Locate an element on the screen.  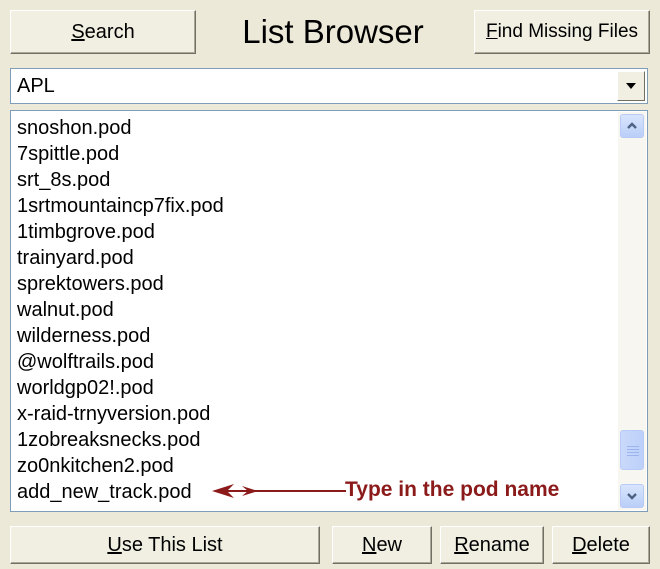
dropdown-button is located at coordinates (631, 86).